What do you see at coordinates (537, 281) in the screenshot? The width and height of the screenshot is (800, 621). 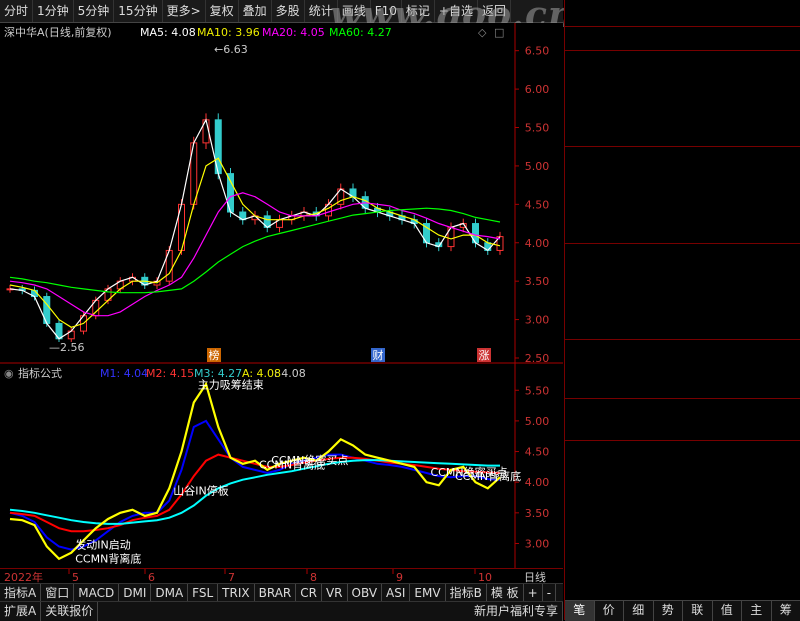 I see `price-tick-label: 3.50` at bounding box center [537, 281].